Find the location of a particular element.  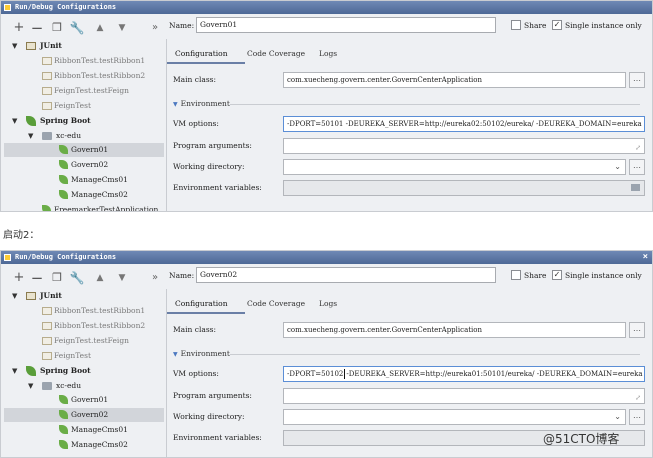

name-input: Govern02 is located at coordinates (346, 275).